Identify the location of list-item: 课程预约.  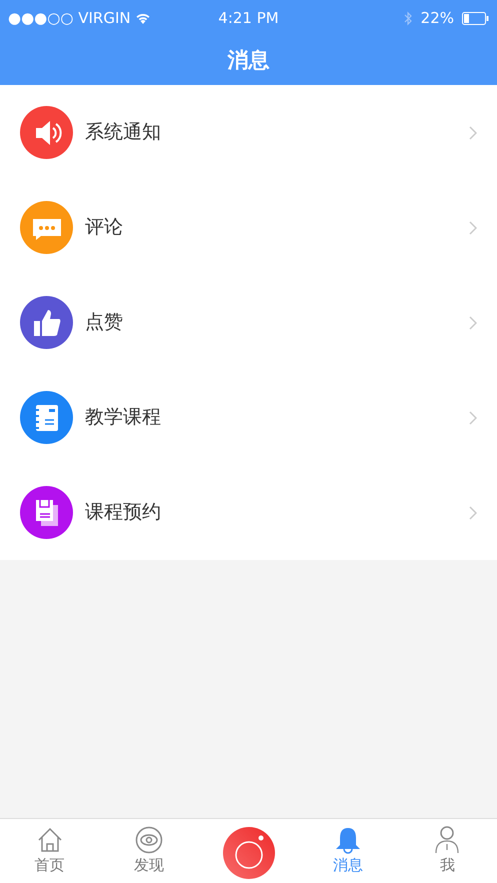
(248, 512).